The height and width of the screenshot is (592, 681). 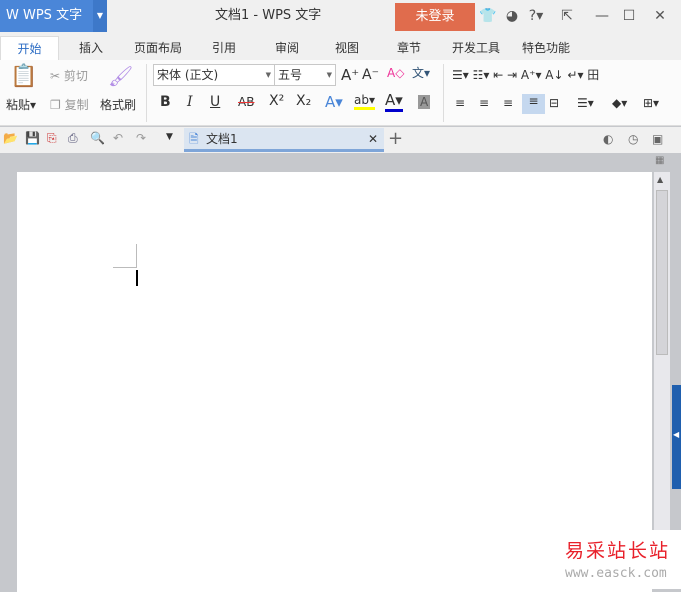 What do you see at coordinates (46, 16) in the screenshot?
I see `app-menu-button: W WPS 文字` at bounding box center [46, 16].